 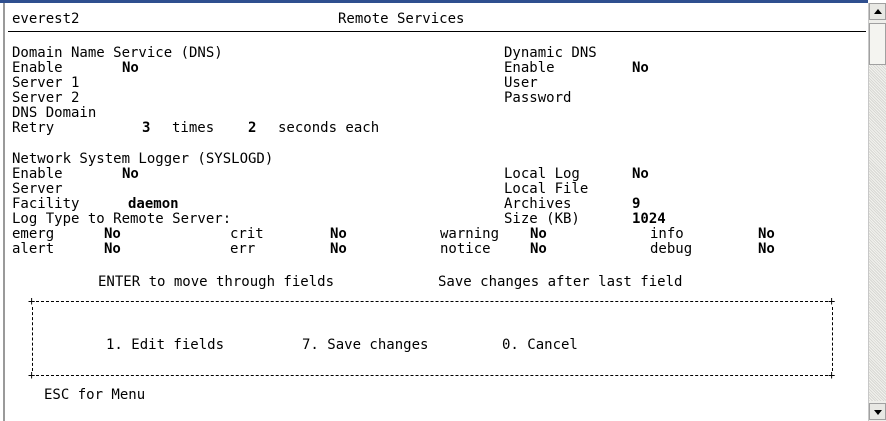 I want to click on level-debug-label: debug, so click(x=671, y=249).